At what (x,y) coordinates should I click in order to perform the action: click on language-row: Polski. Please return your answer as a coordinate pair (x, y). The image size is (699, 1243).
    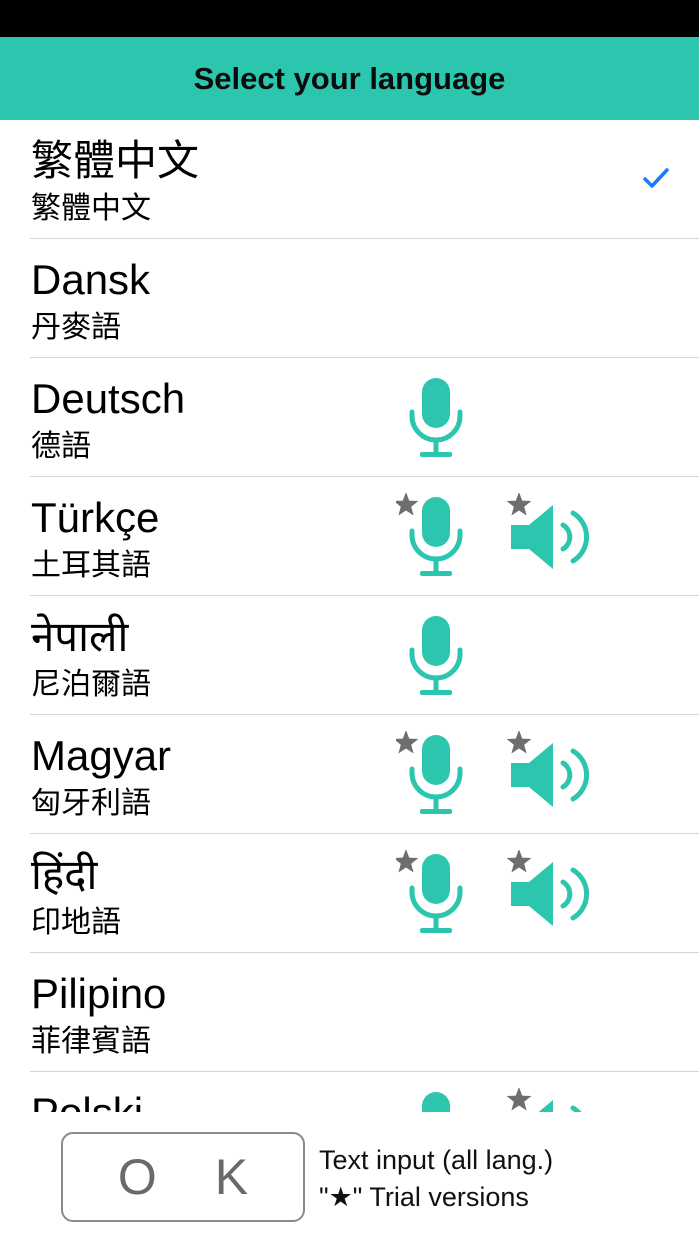
    Looking at the image, I should click on (349, 1092).